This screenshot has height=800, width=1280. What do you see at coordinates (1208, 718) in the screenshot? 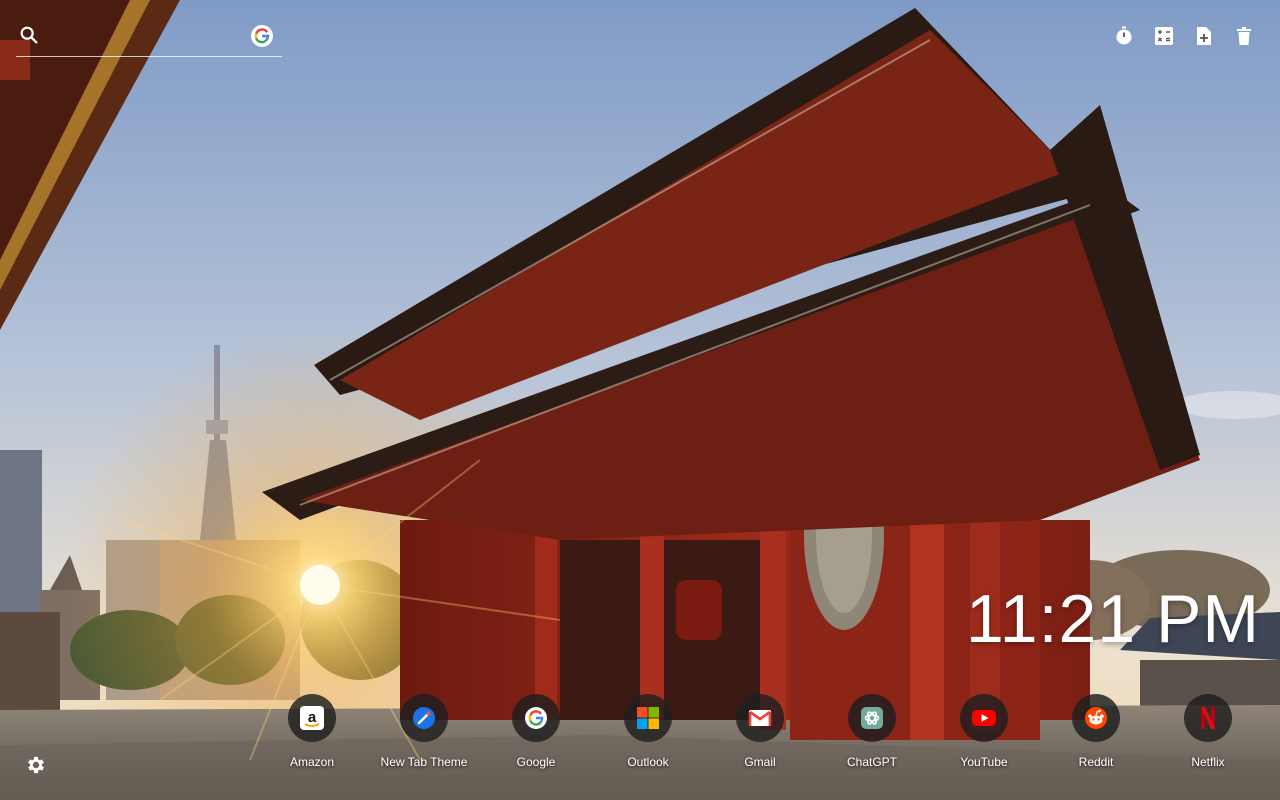
I see `netflix-icon` at bounding box center [1208, 718].